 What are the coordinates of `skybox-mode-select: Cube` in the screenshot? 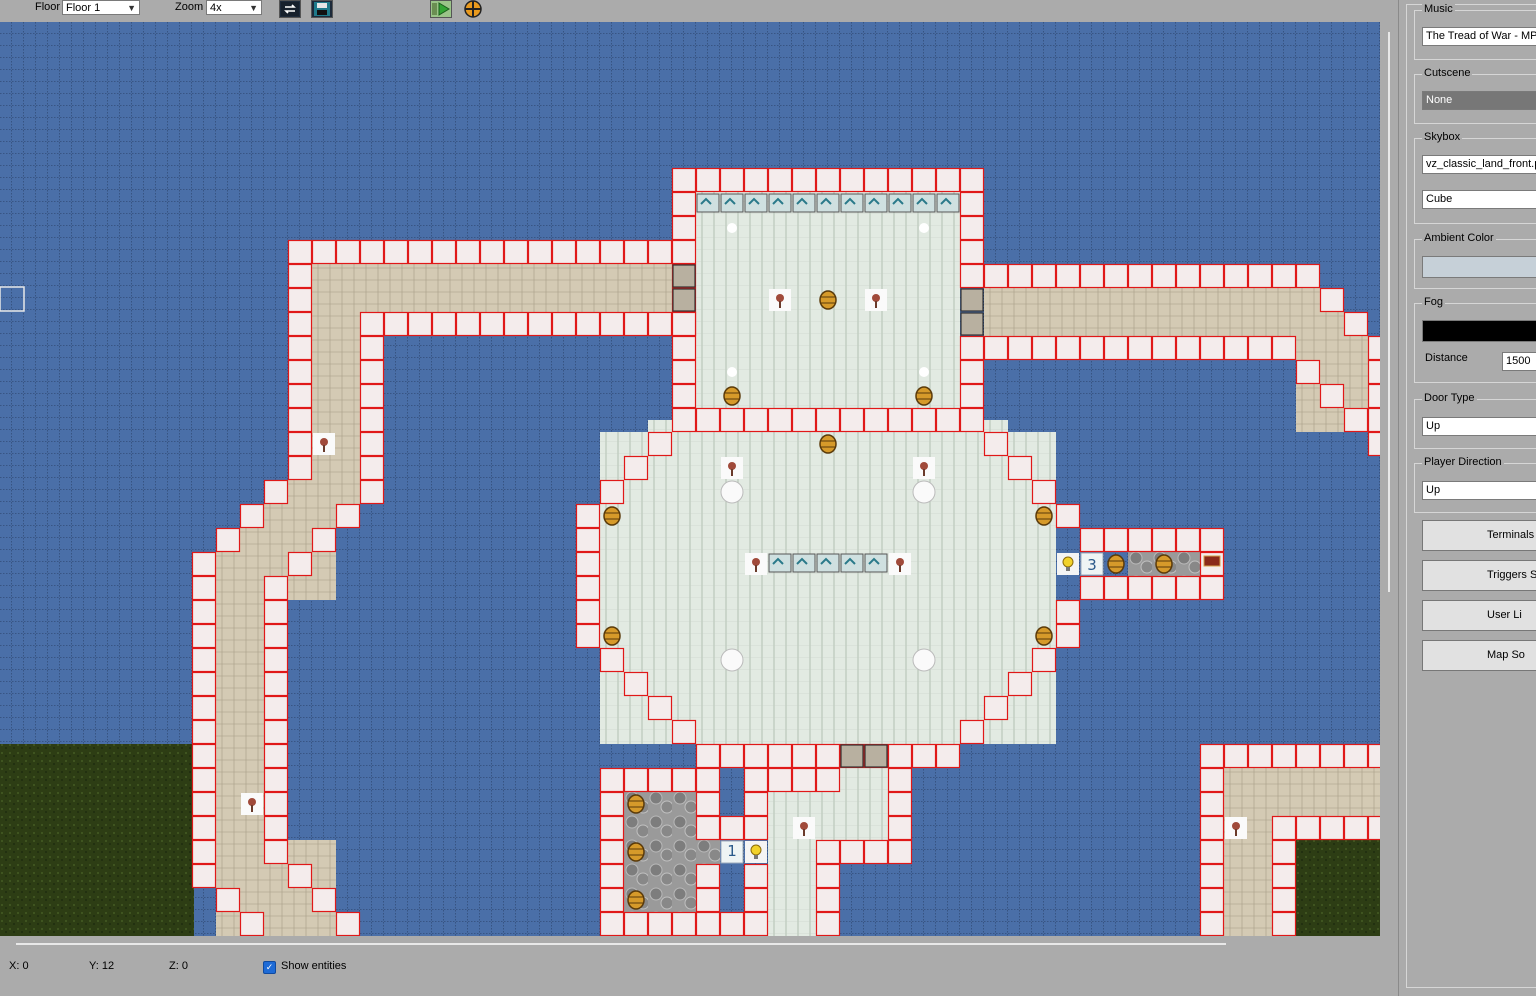 It's located at (1479, 199).